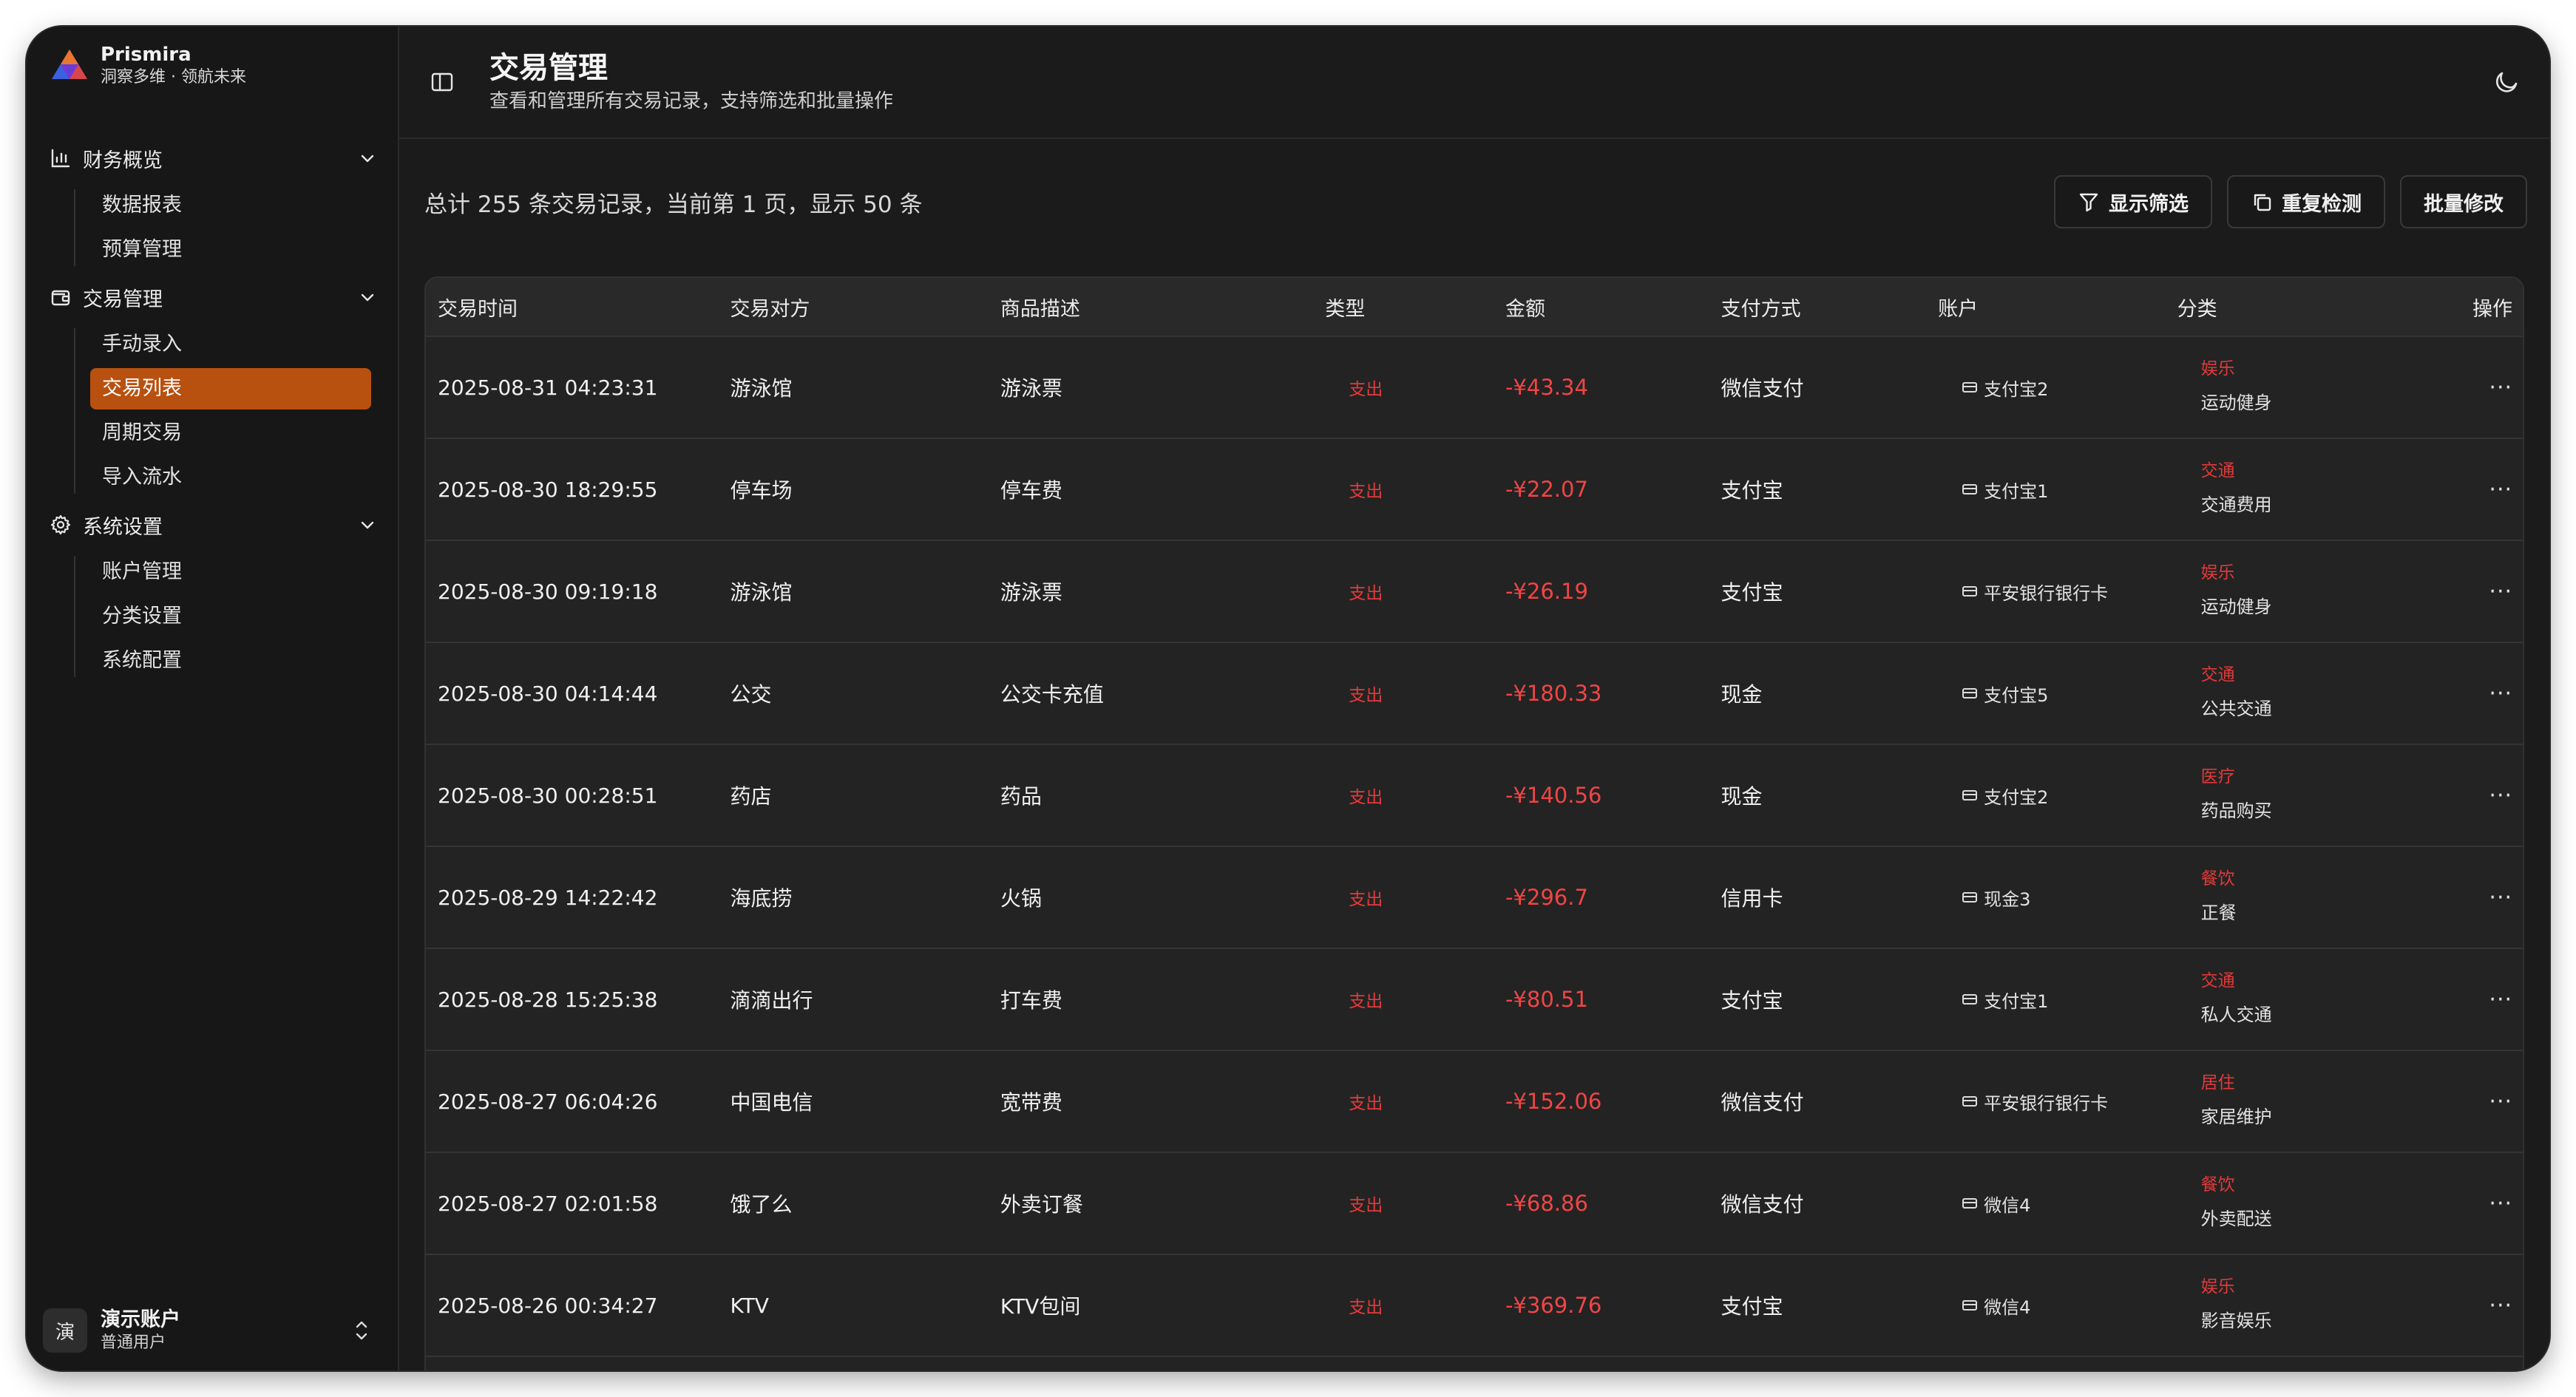 This screenshot has height=1397, width=2576. Describe the element at coordinates (751, 694) in the screenshot. I see `cell-counterparty: 公交` at that location.